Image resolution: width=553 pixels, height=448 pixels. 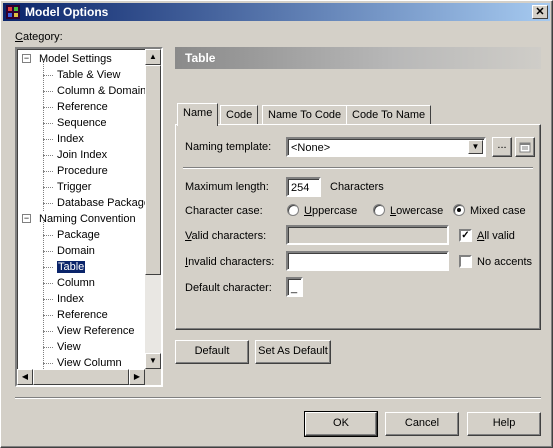 What do you see at coordinates (505, 262) in the screenshot?
I see `no-accents-label: No accents` at bounding box center [505, 262].